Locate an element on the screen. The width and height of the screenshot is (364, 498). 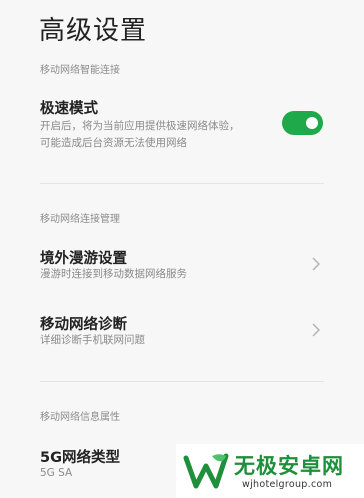
5g-network-type-title: 5G网络类型 is located at coordinates (80, 458).